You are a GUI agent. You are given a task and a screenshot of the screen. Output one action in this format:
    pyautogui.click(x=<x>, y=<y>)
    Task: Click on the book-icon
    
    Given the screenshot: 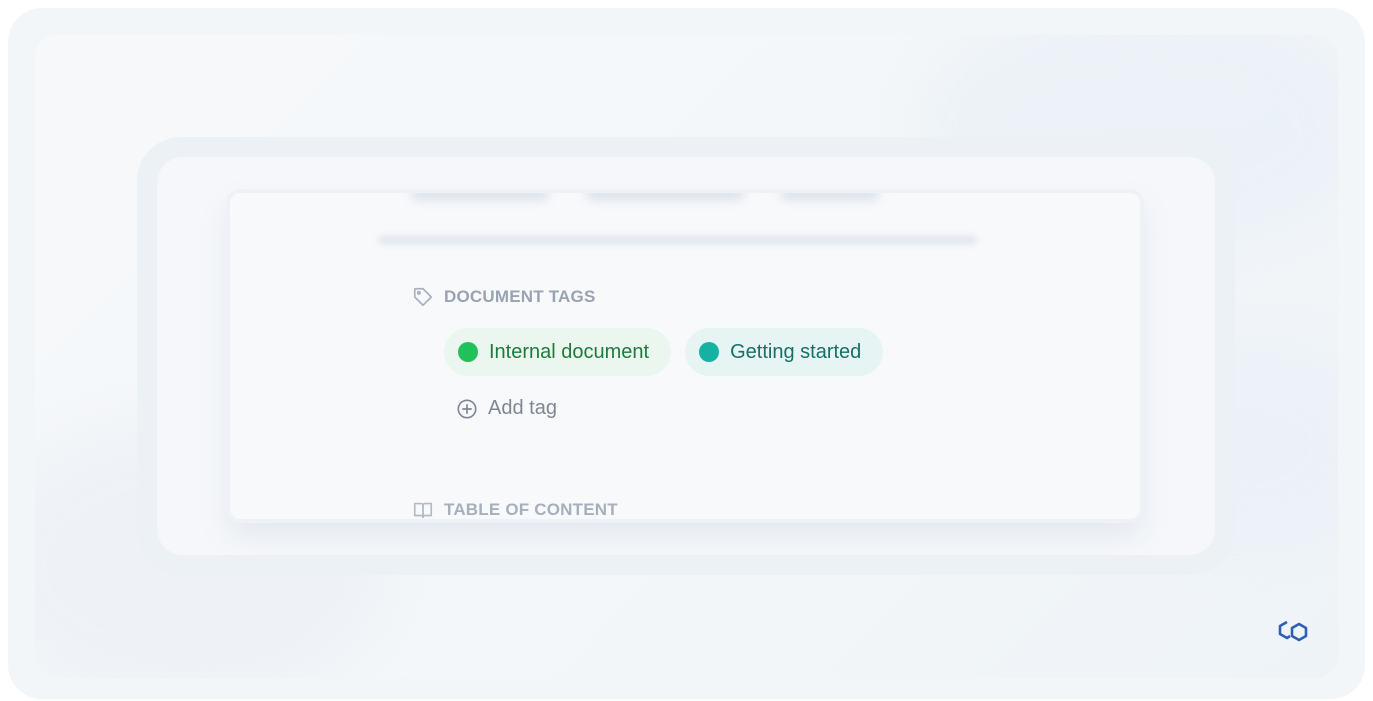 What is the action you would take?
    pyautogui.click(x=423, y=509)
    